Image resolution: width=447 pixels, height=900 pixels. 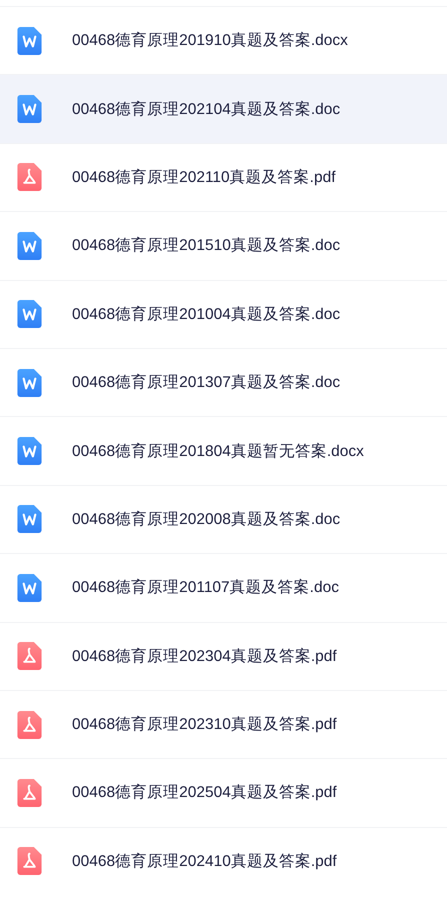 I want to click on file-name: 00468德育原理201510真题及答案.doc, so click(x=206, y=246).